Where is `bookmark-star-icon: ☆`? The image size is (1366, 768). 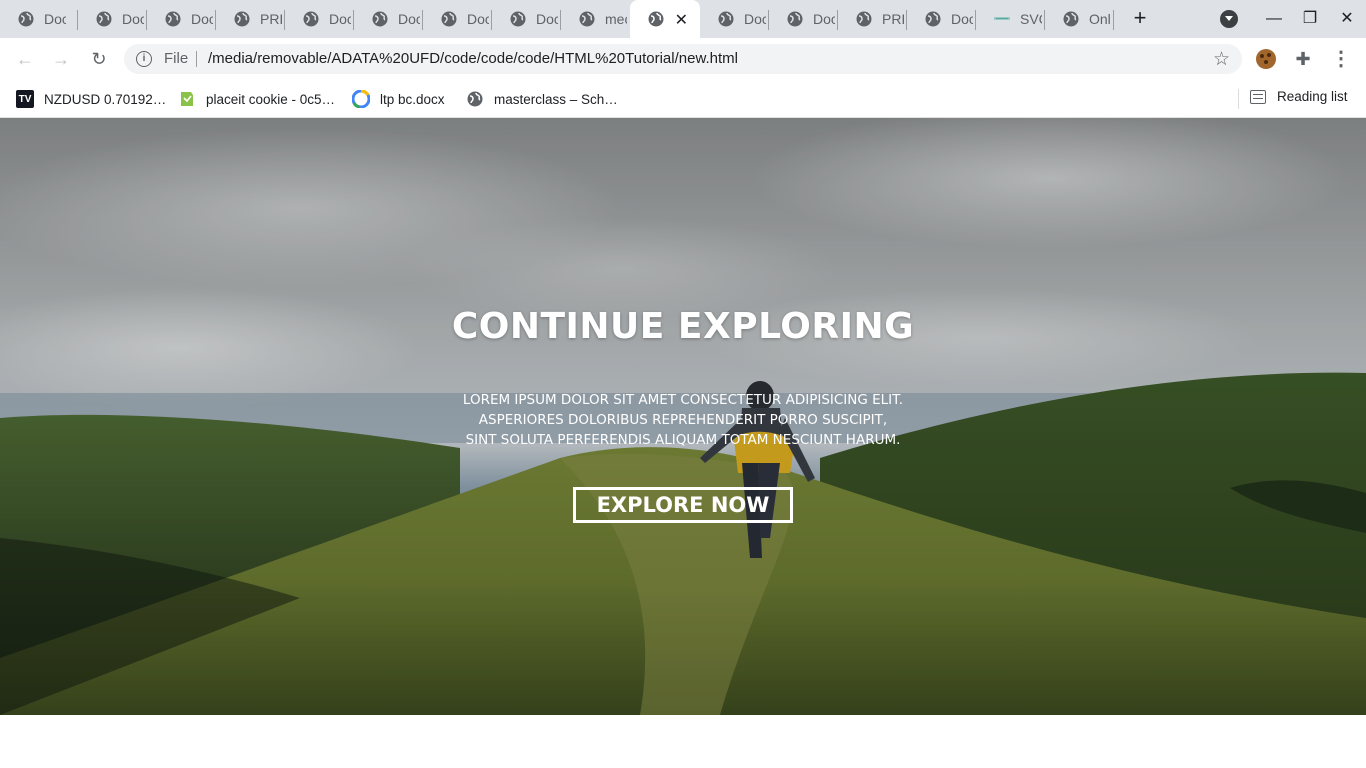
bookmark-star-icon: ☆ is located at coordinates (1221, 59).